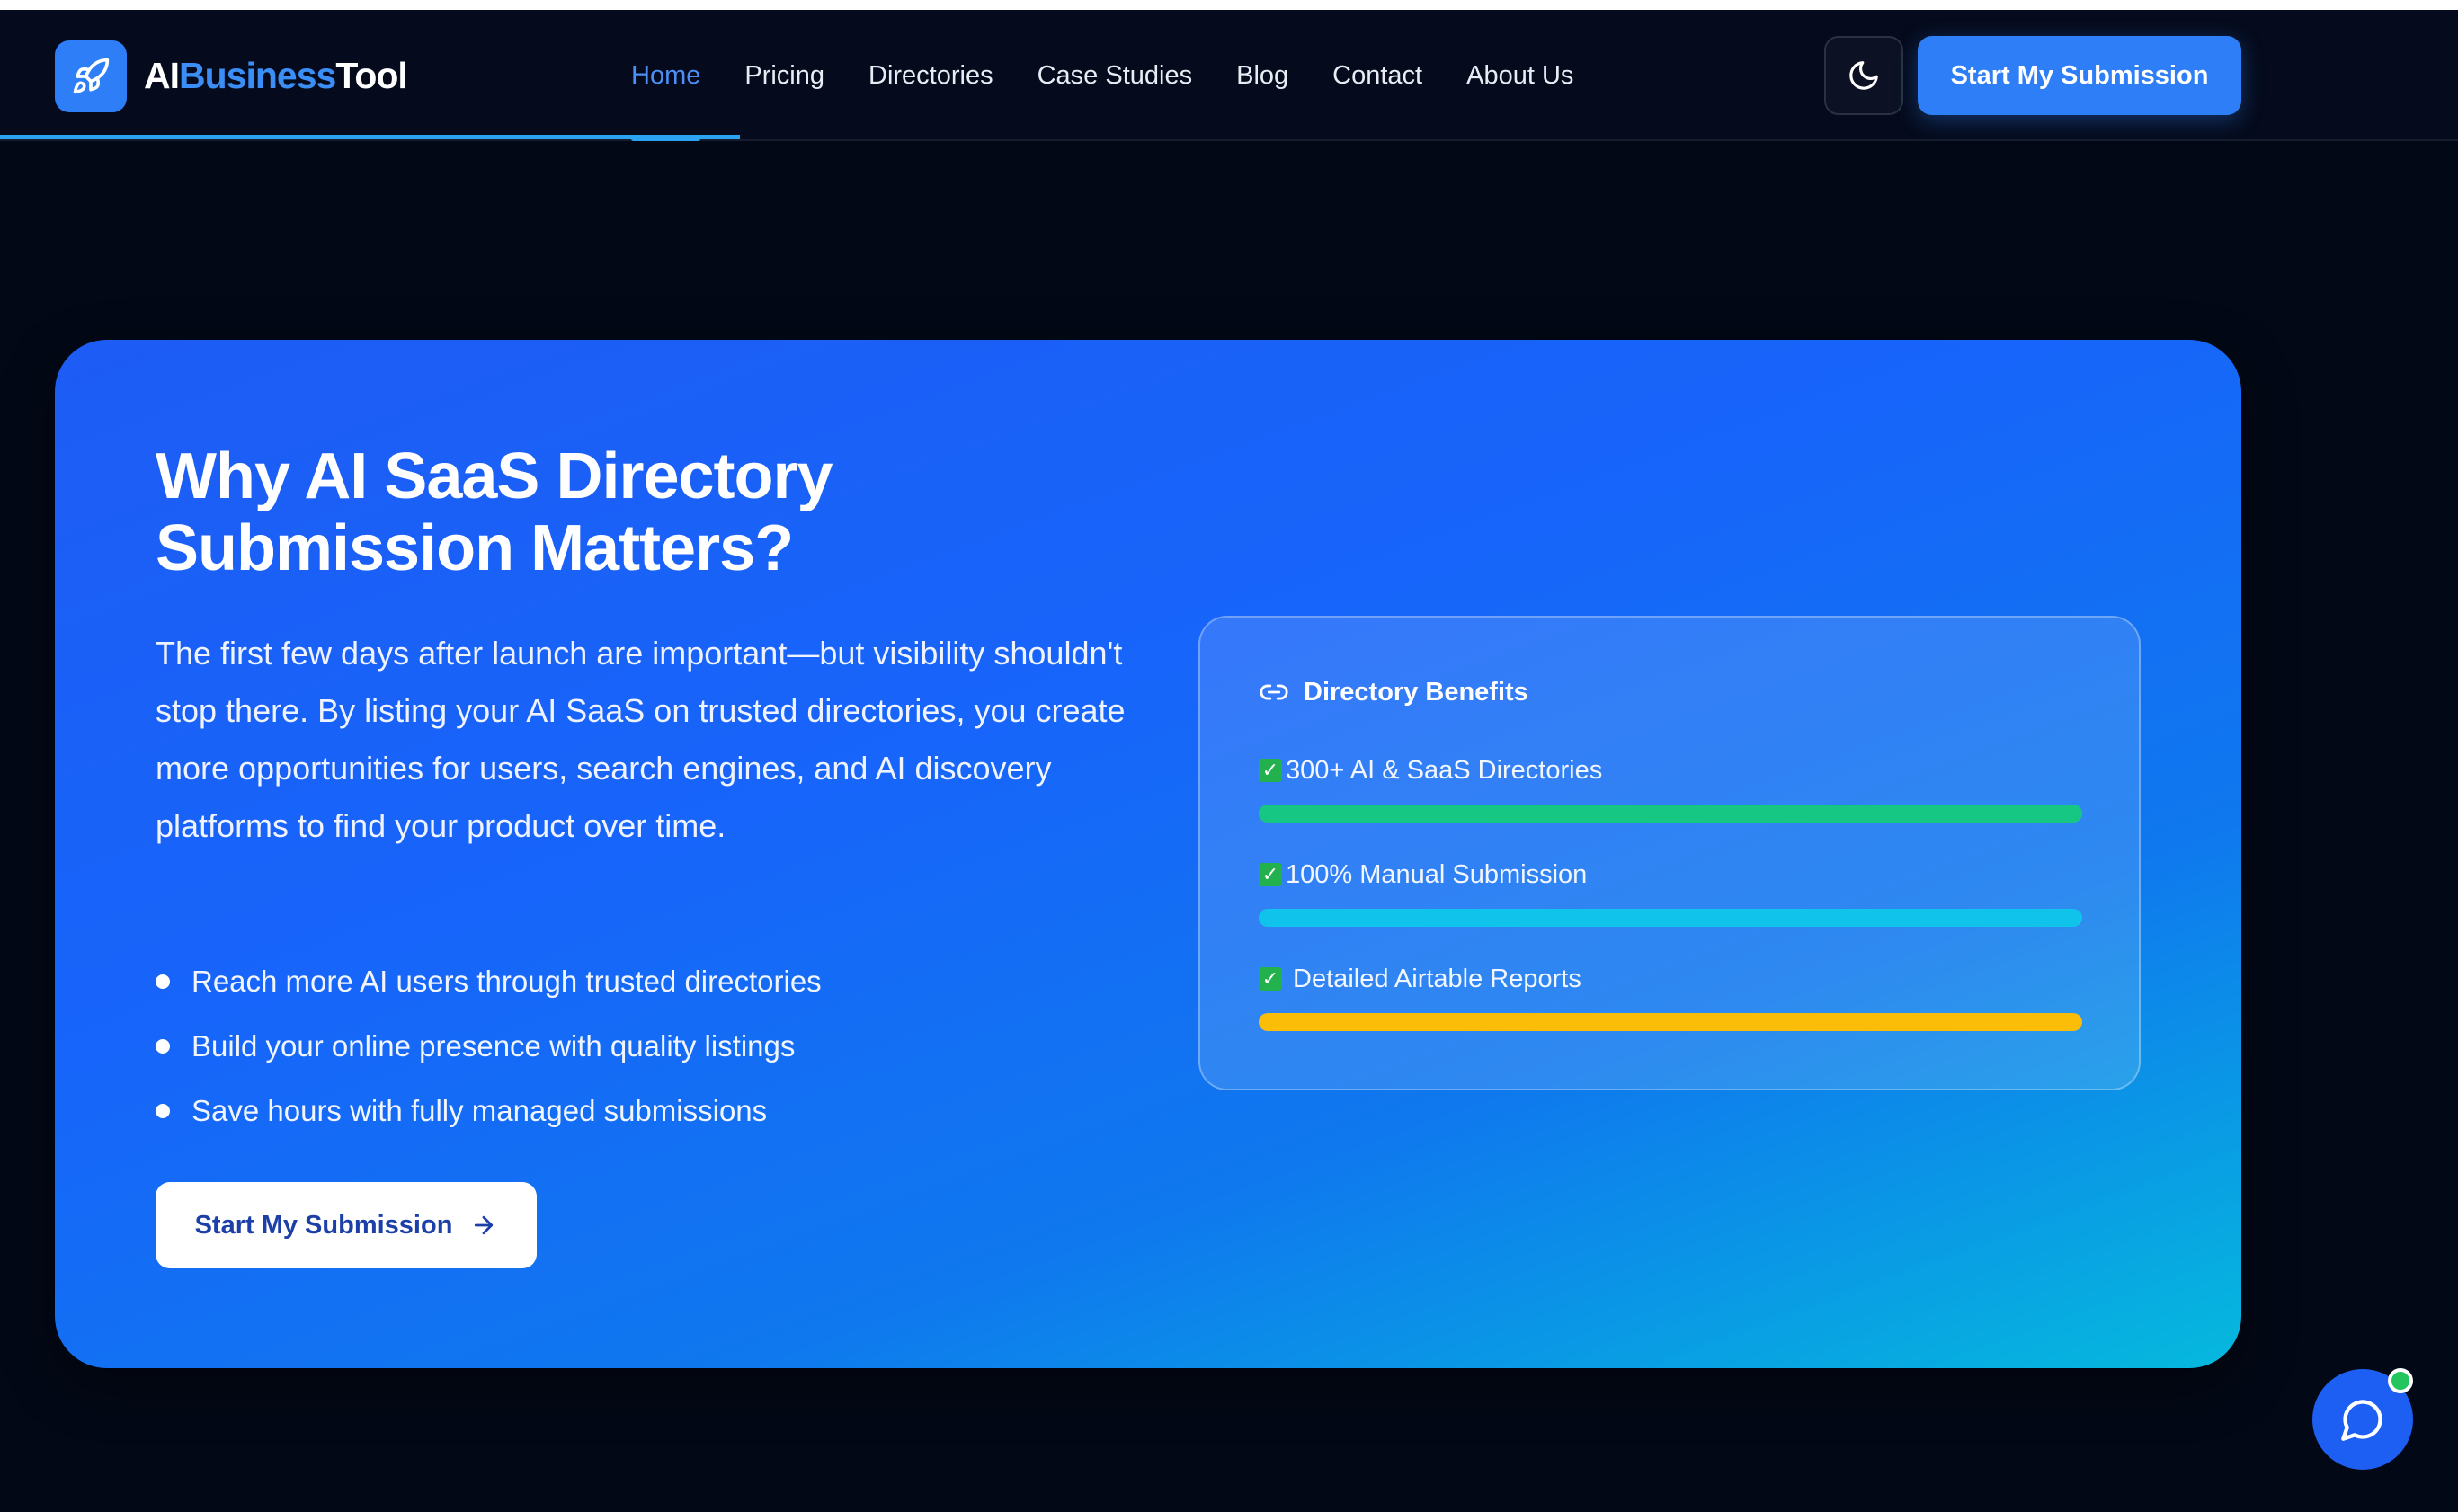 The image size is (2458, 1512). What do you see at coordinates (666, 75) in the screenshot?
I see `nav-link-home: Home` at bounding box center [666, 75].